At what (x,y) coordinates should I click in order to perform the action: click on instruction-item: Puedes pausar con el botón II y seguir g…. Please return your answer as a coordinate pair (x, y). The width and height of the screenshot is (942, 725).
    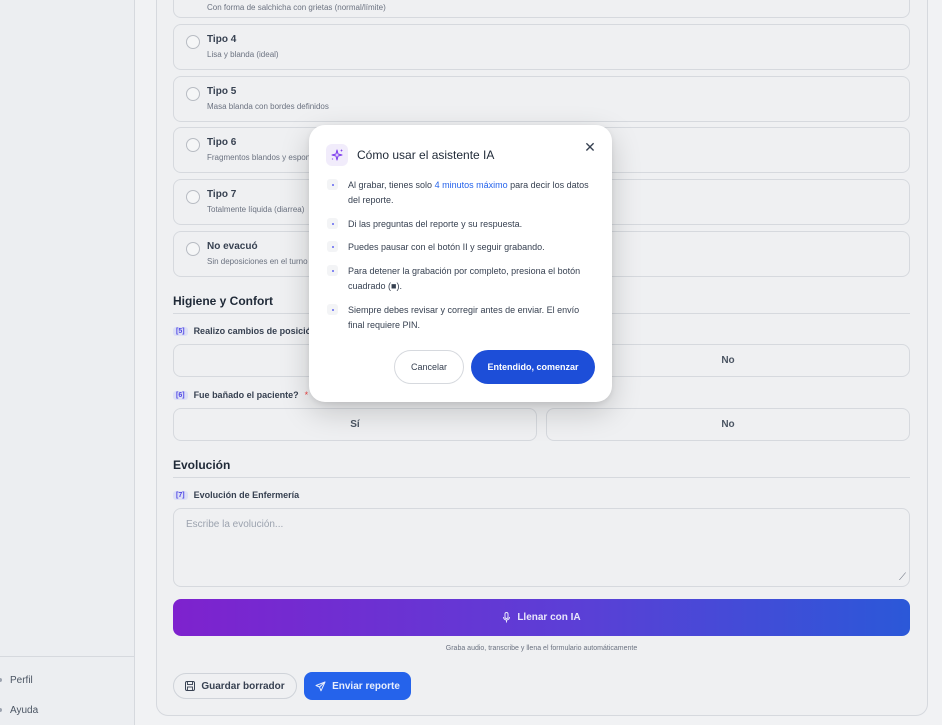
    Looking at the image, I should click on (462, 247).